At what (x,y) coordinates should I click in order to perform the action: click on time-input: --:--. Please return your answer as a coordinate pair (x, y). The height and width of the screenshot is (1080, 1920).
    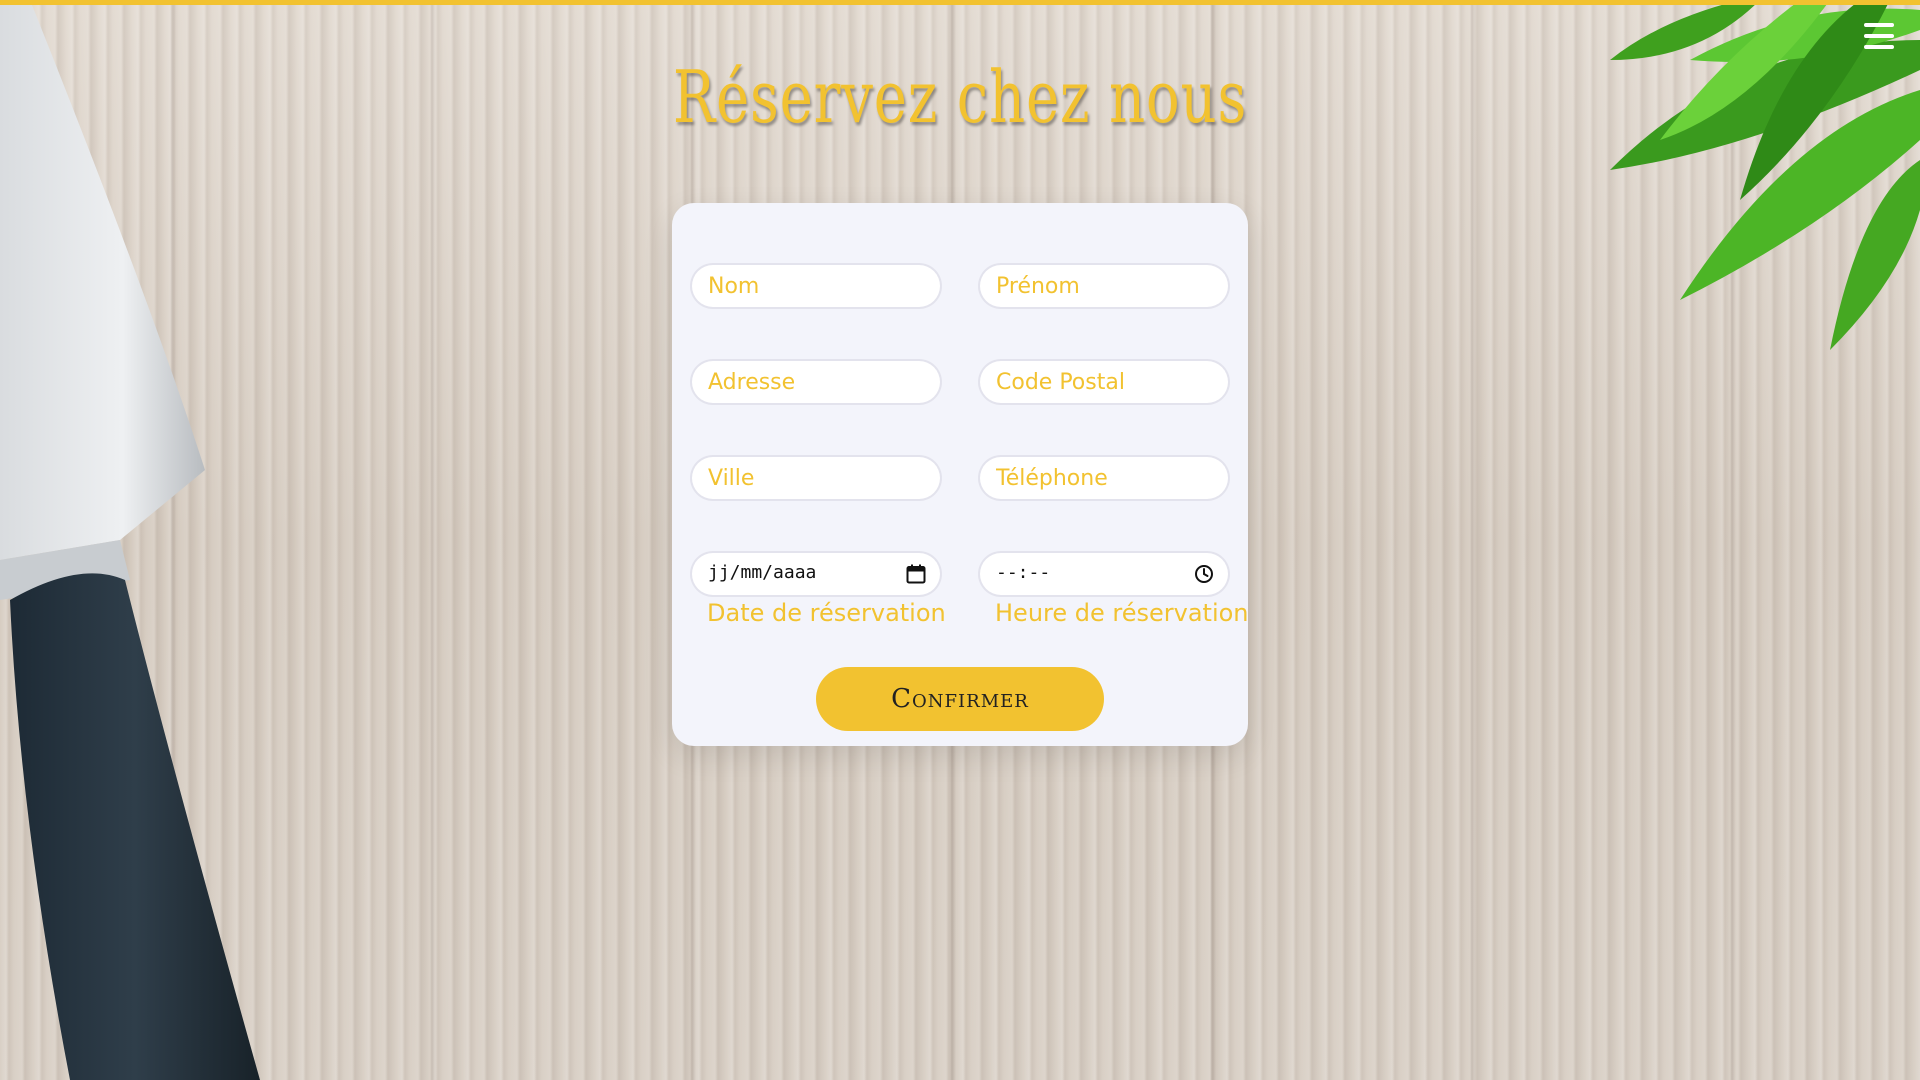
    Looking at the image, I should click on (1104, 574).